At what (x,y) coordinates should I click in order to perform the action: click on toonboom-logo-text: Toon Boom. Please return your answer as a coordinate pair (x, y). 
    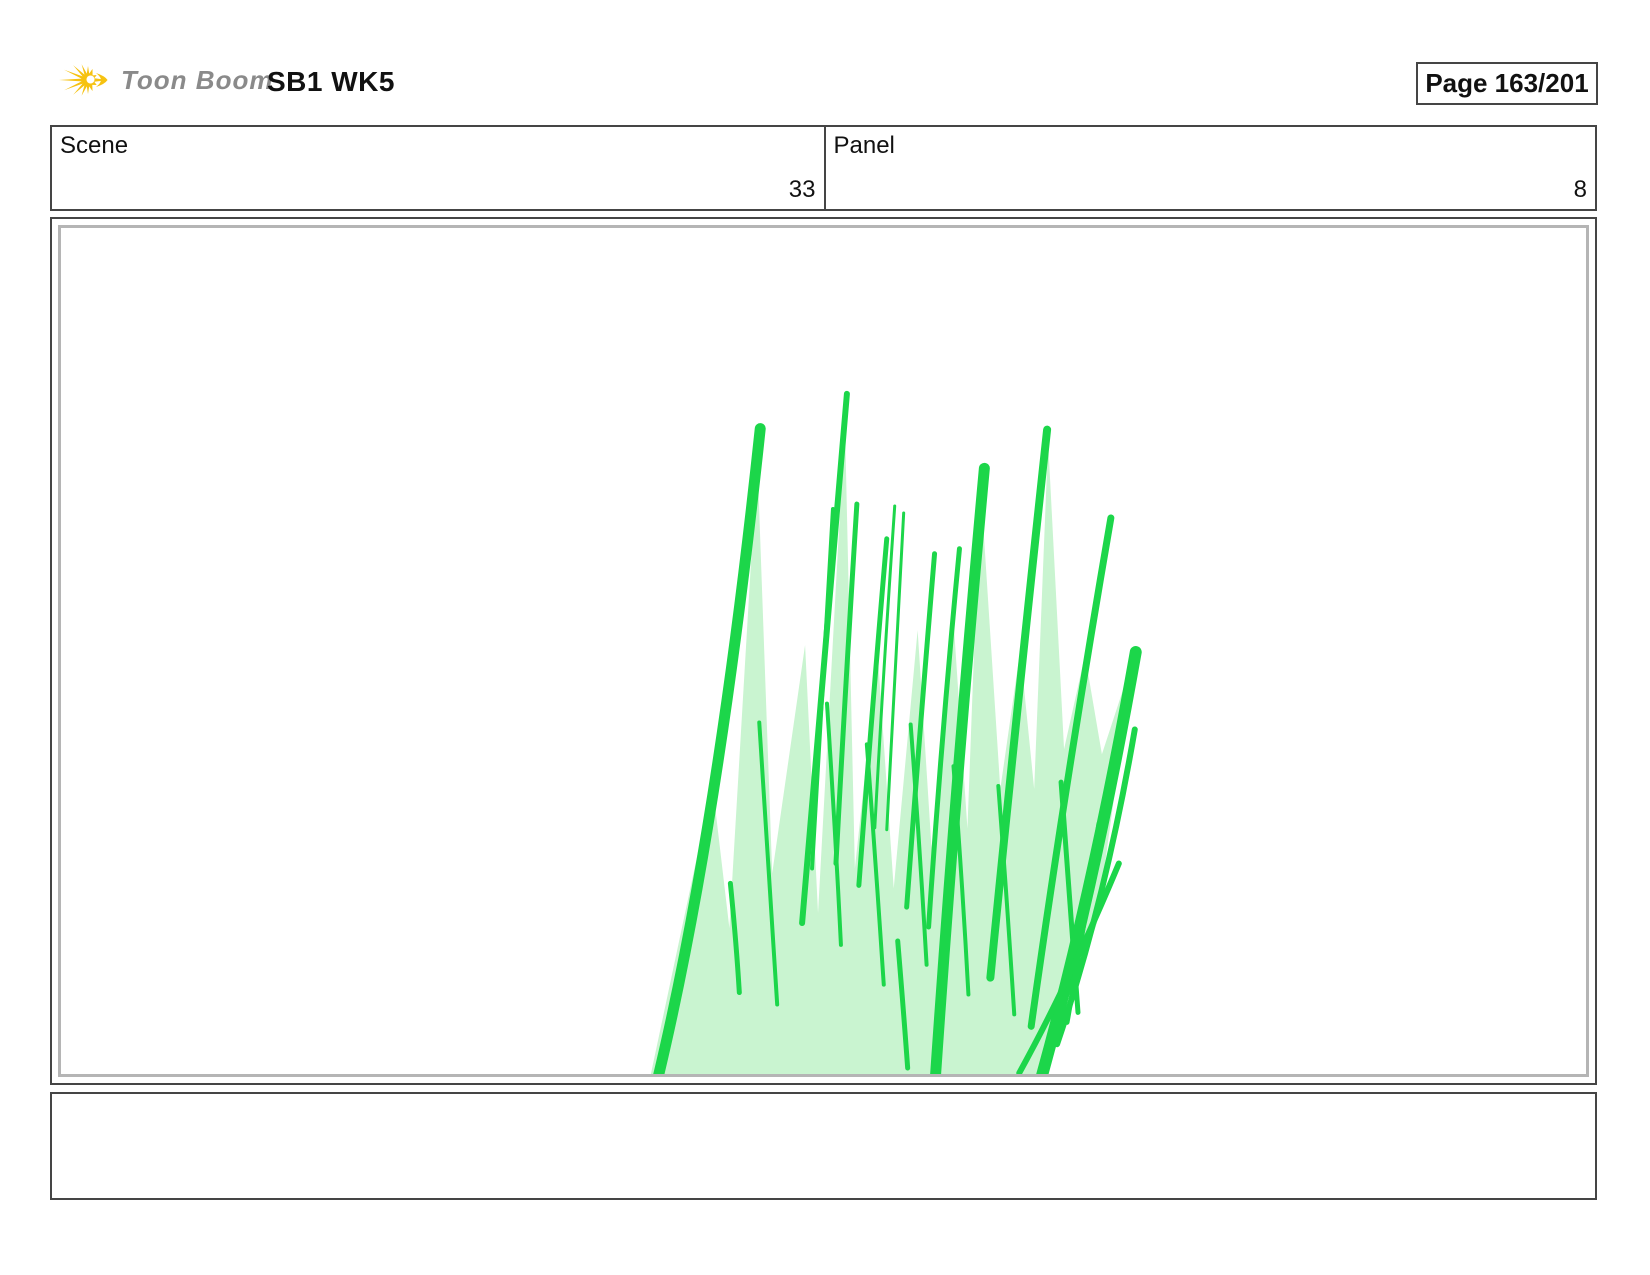
    Looking at the image, I should click on (197, 79).